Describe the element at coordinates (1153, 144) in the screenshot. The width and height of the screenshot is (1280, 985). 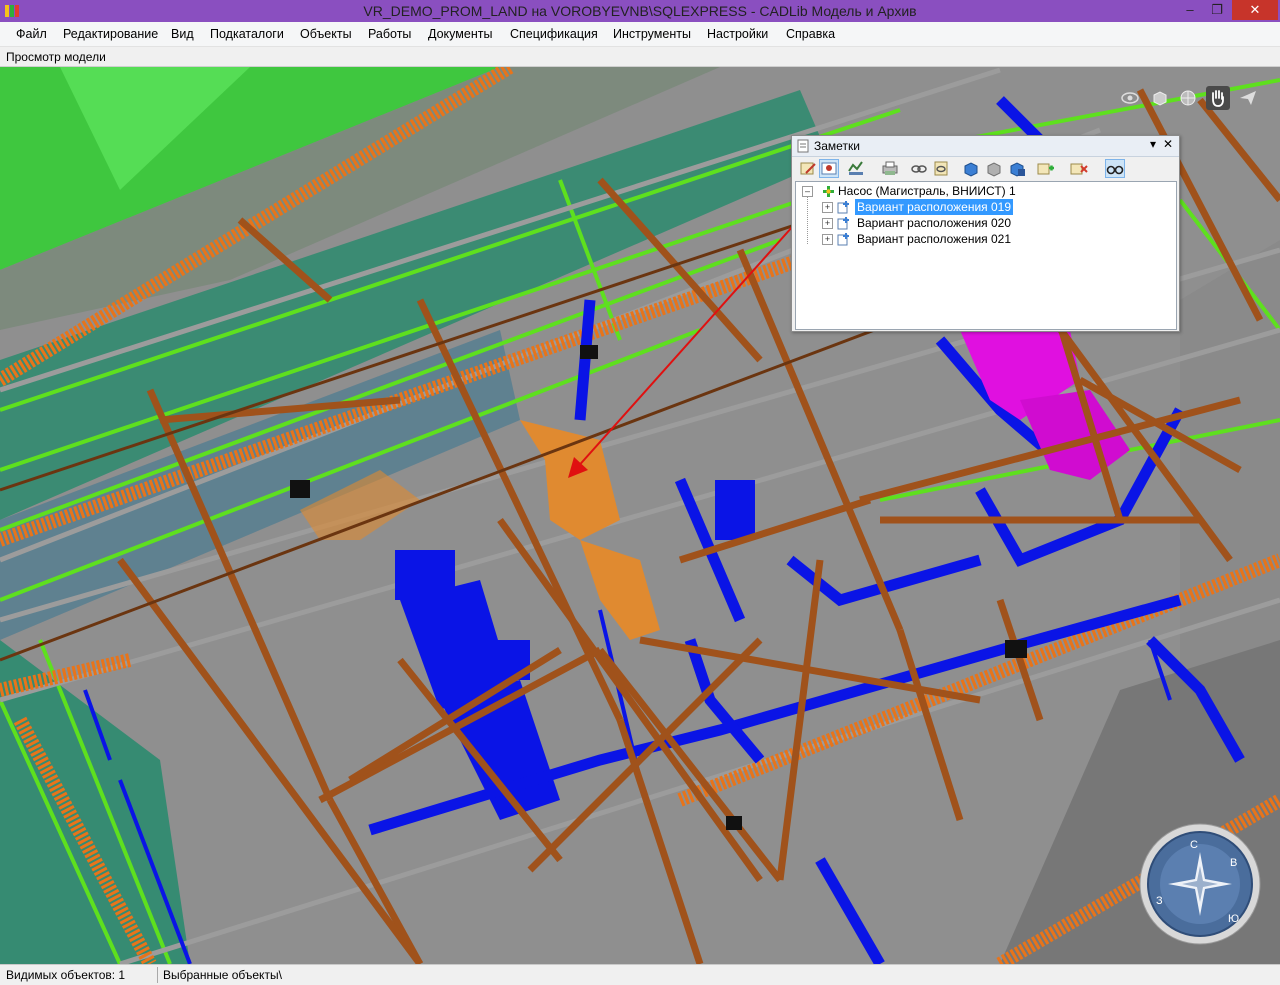
I see `panel-pin-button: ▾` at that location.